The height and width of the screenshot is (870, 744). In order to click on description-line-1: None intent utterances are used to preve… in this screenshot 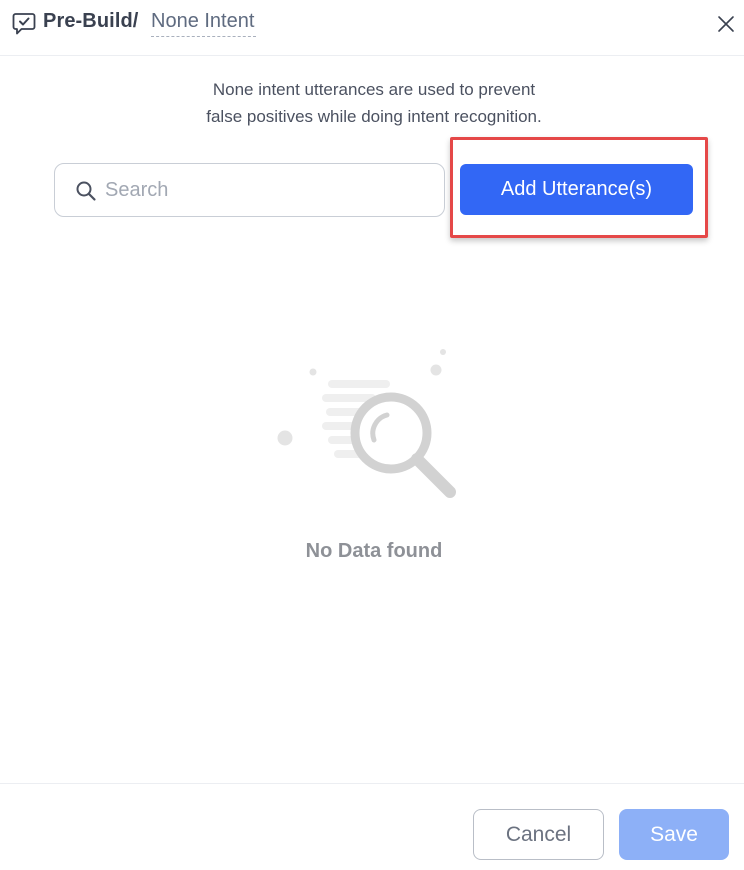, I will do `click(374, 89)`.